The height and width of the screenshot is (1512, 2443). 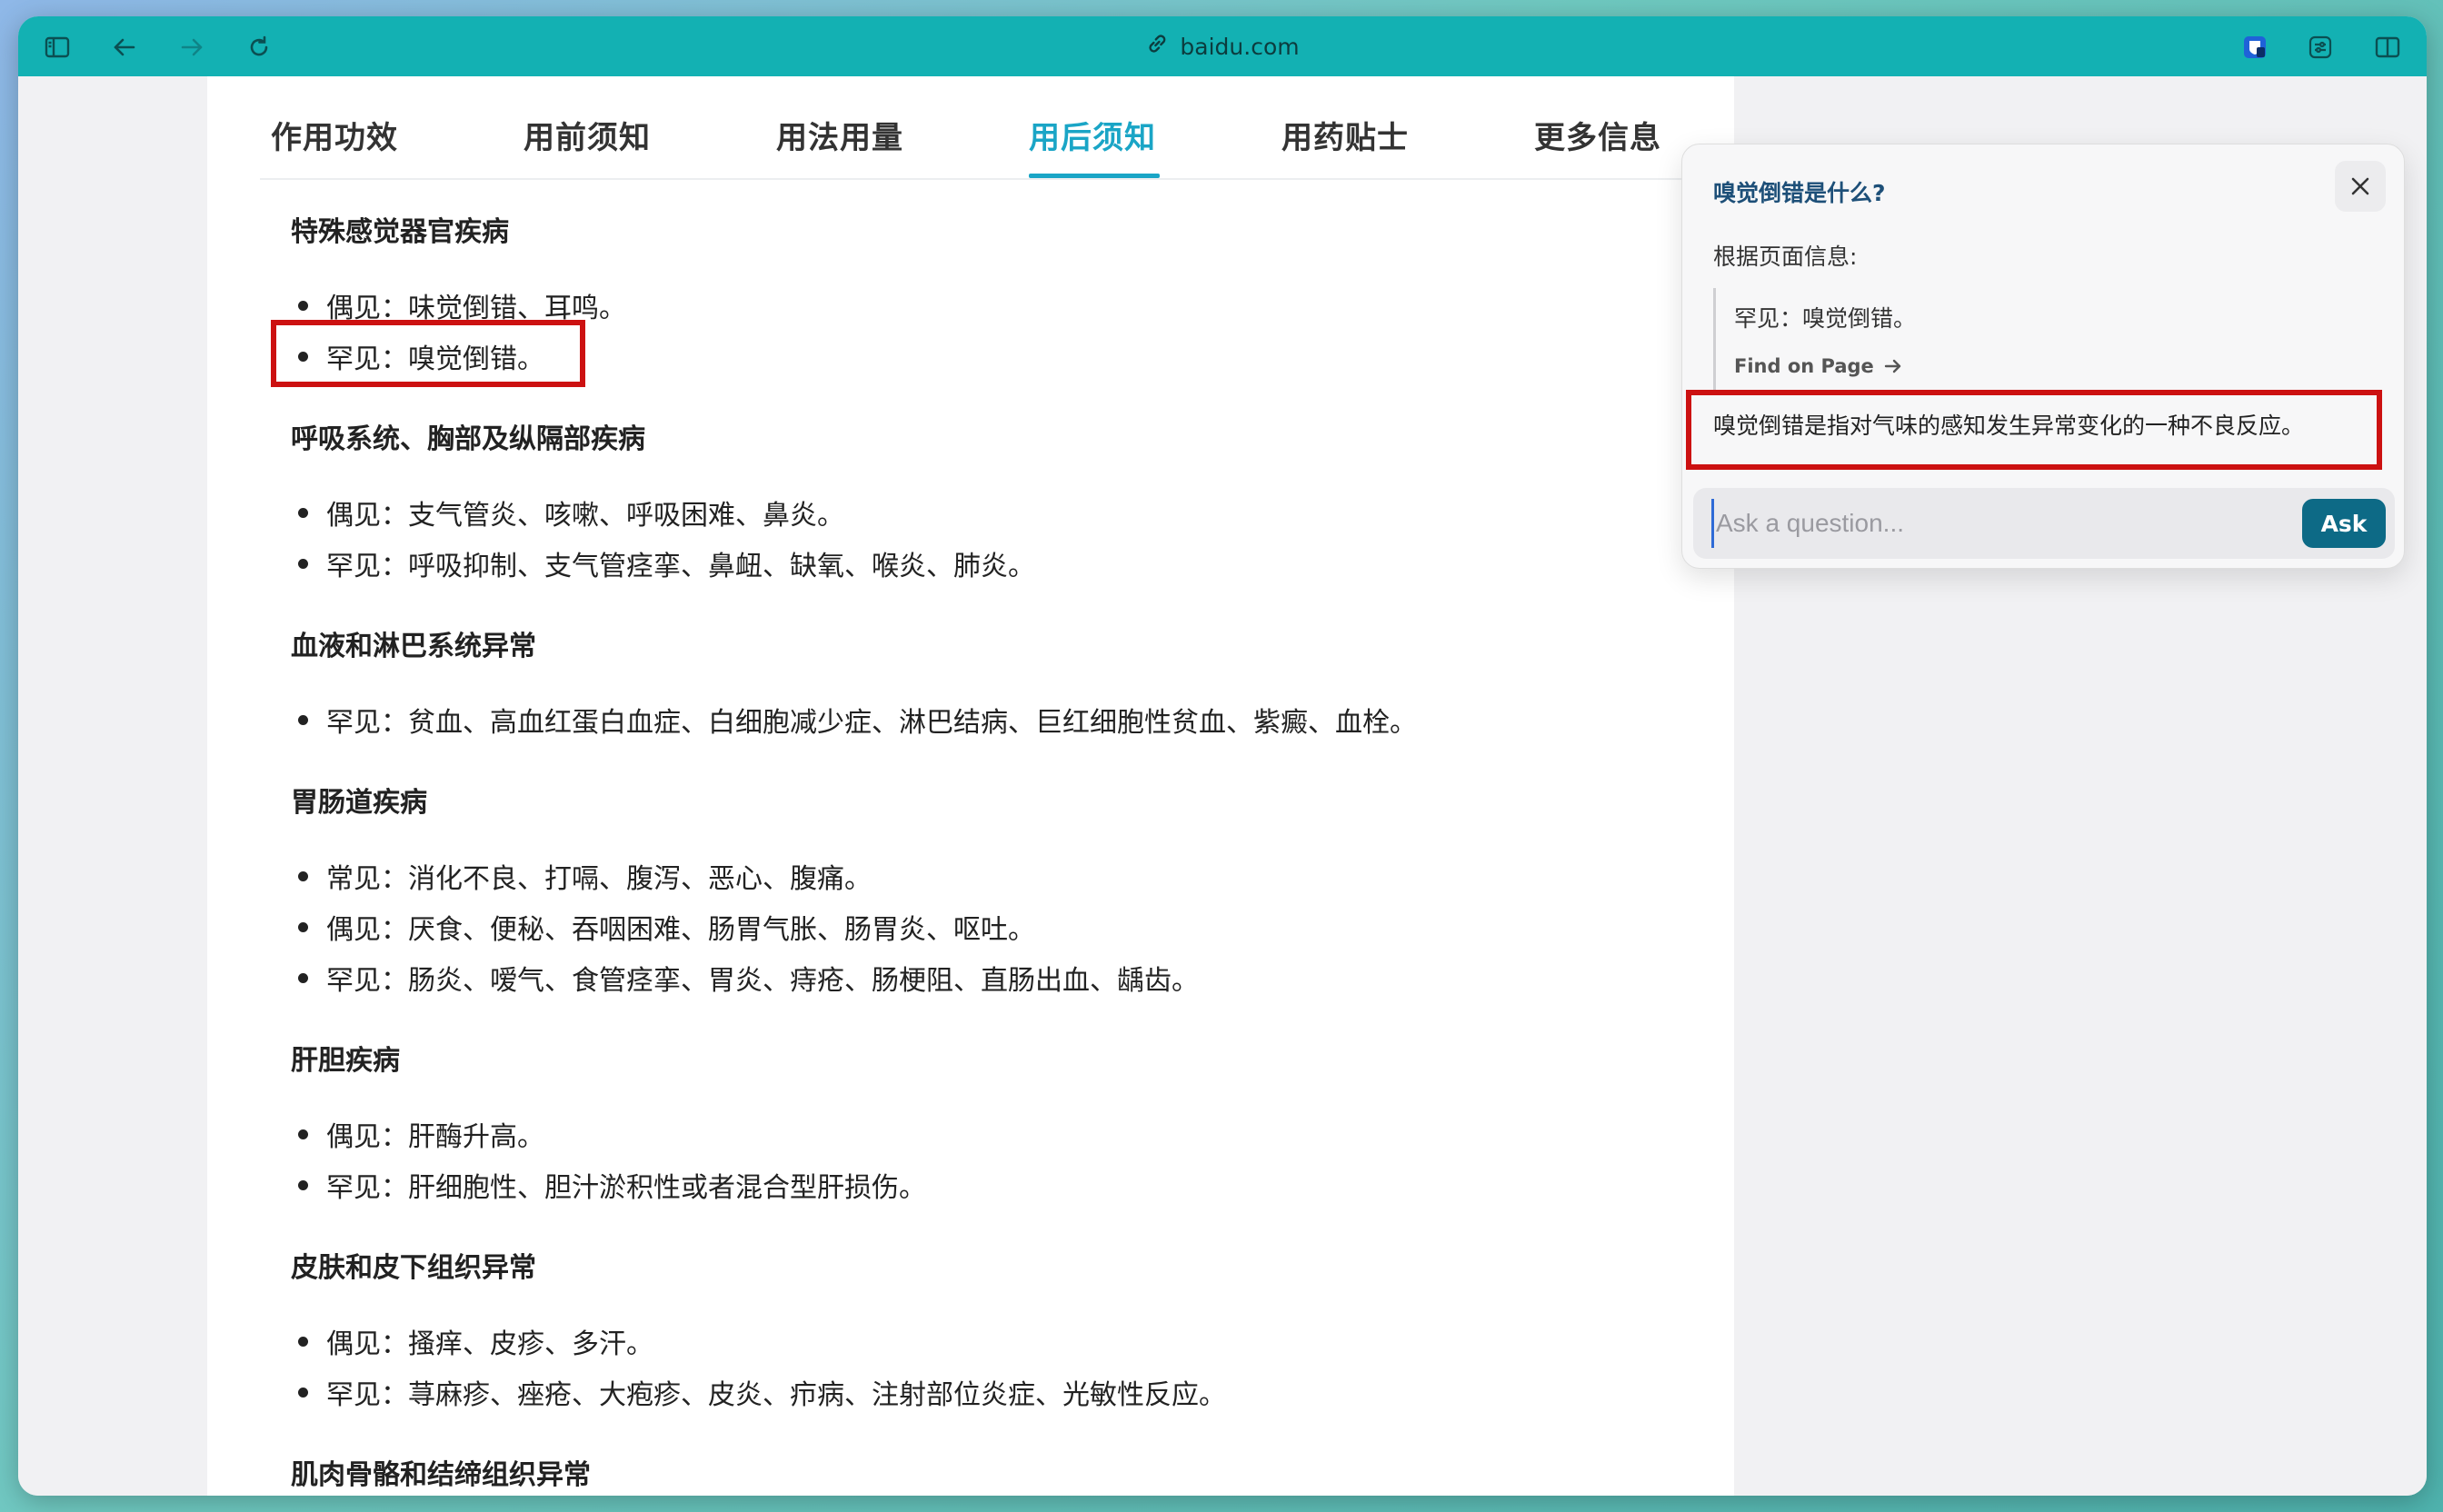 I want to click on list-item-text: 罕见：肠炎、嗳气、食管痉挛、胃炎、痔疮、肠梗阻、直肠出血、龋齿。, so click(x=762, y=981).